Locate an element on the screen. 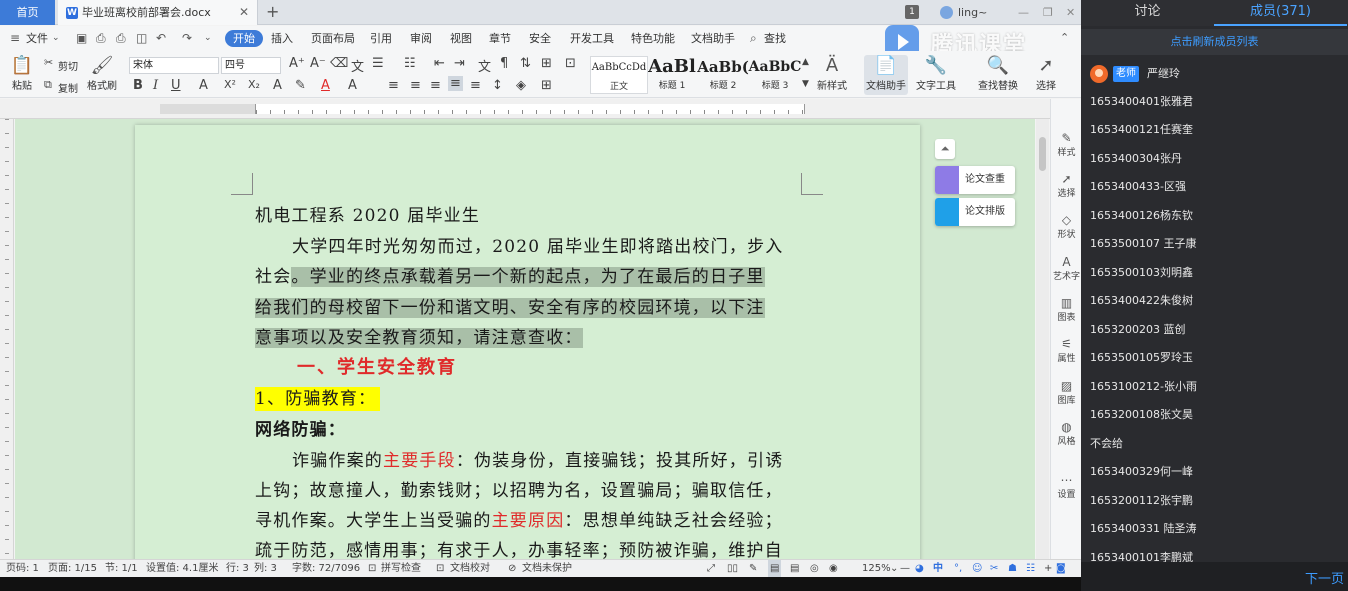 Image resolution: width=1348 pixels, height=591 pixels. borders-icon: ⊞ is located at coordinates (546, 85).